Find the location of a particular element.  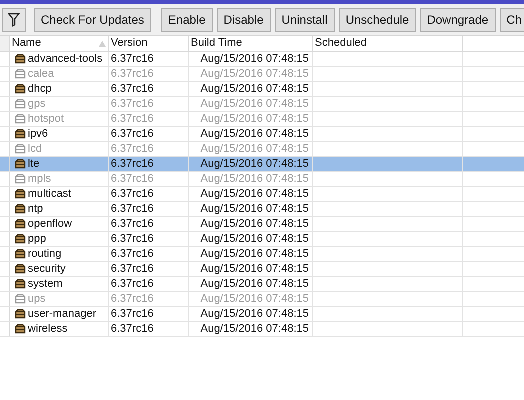

toolbar-button: Enable is located at coordinates (187, 20).